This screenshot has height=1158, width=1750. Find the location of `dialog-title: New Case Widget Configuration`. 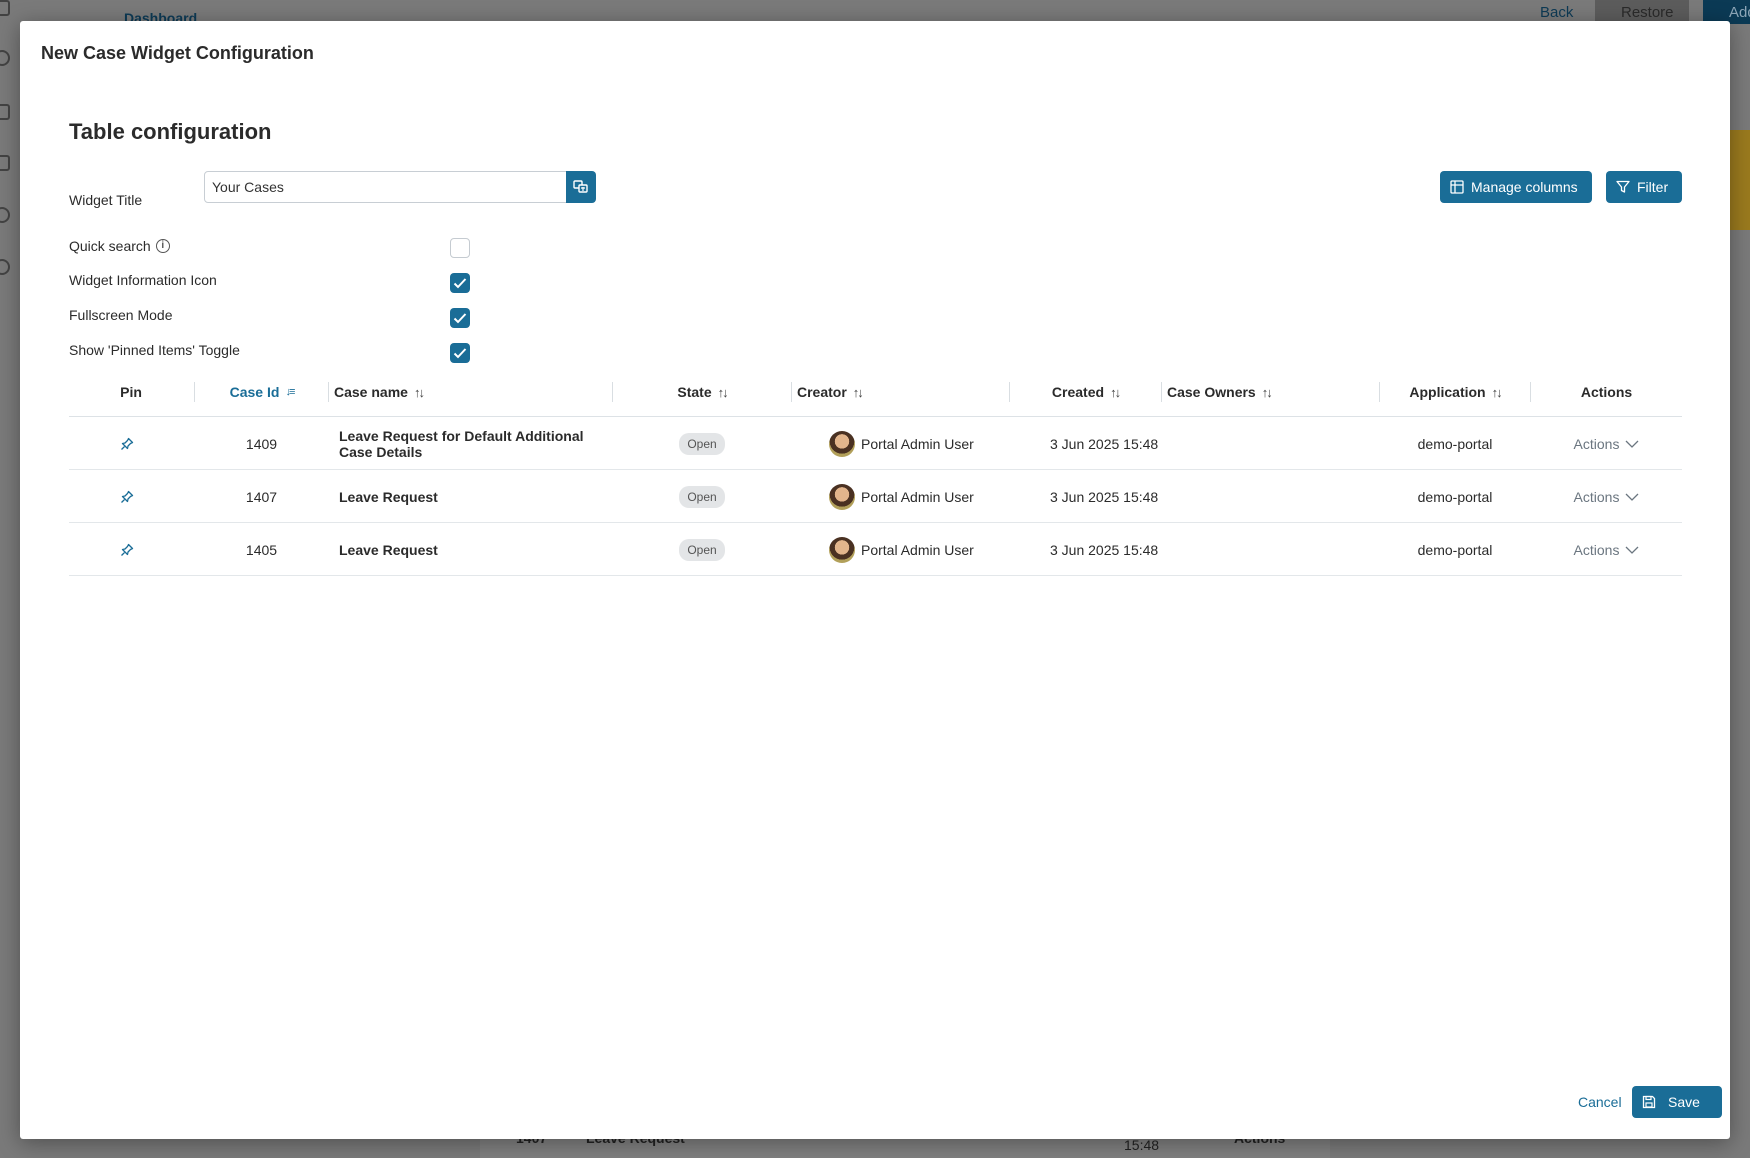

dialog-title: New Case Widget Configuration is located at coordinates (177, 53).